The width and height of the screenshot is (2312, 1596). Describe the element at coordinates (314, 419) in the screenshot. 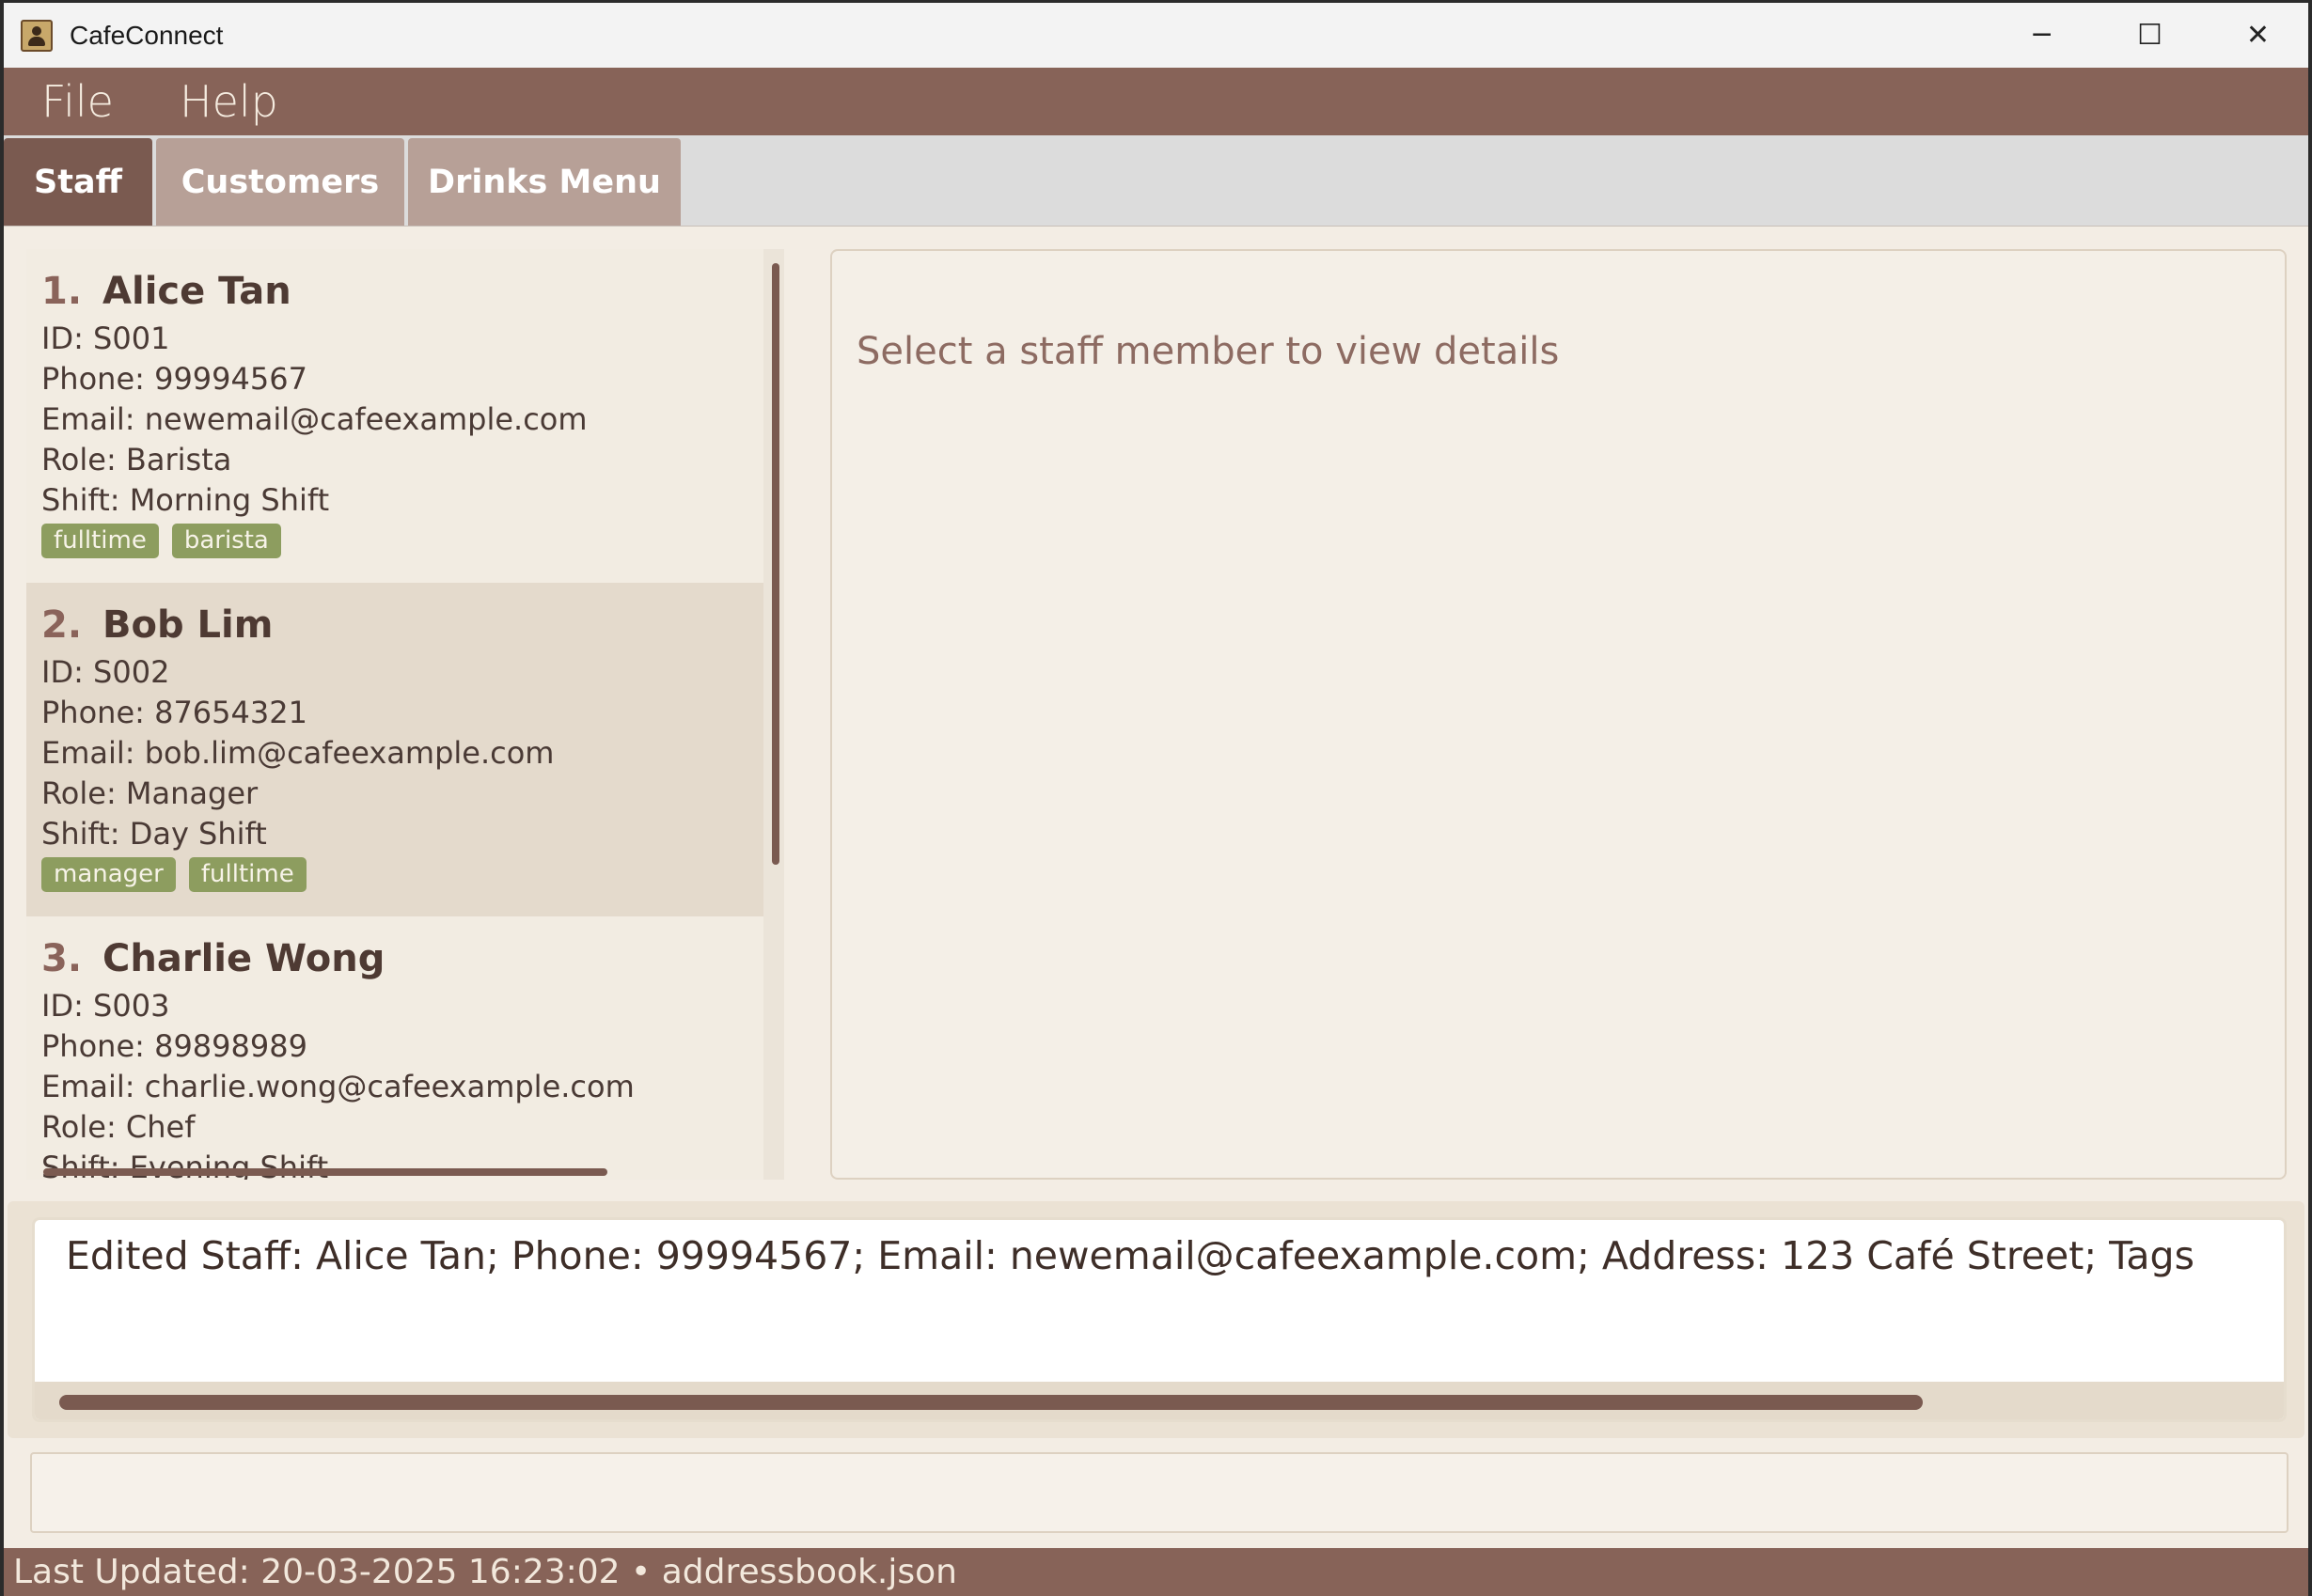

I see `staff-email: Email: newemail@cafeexample.com` at that location.